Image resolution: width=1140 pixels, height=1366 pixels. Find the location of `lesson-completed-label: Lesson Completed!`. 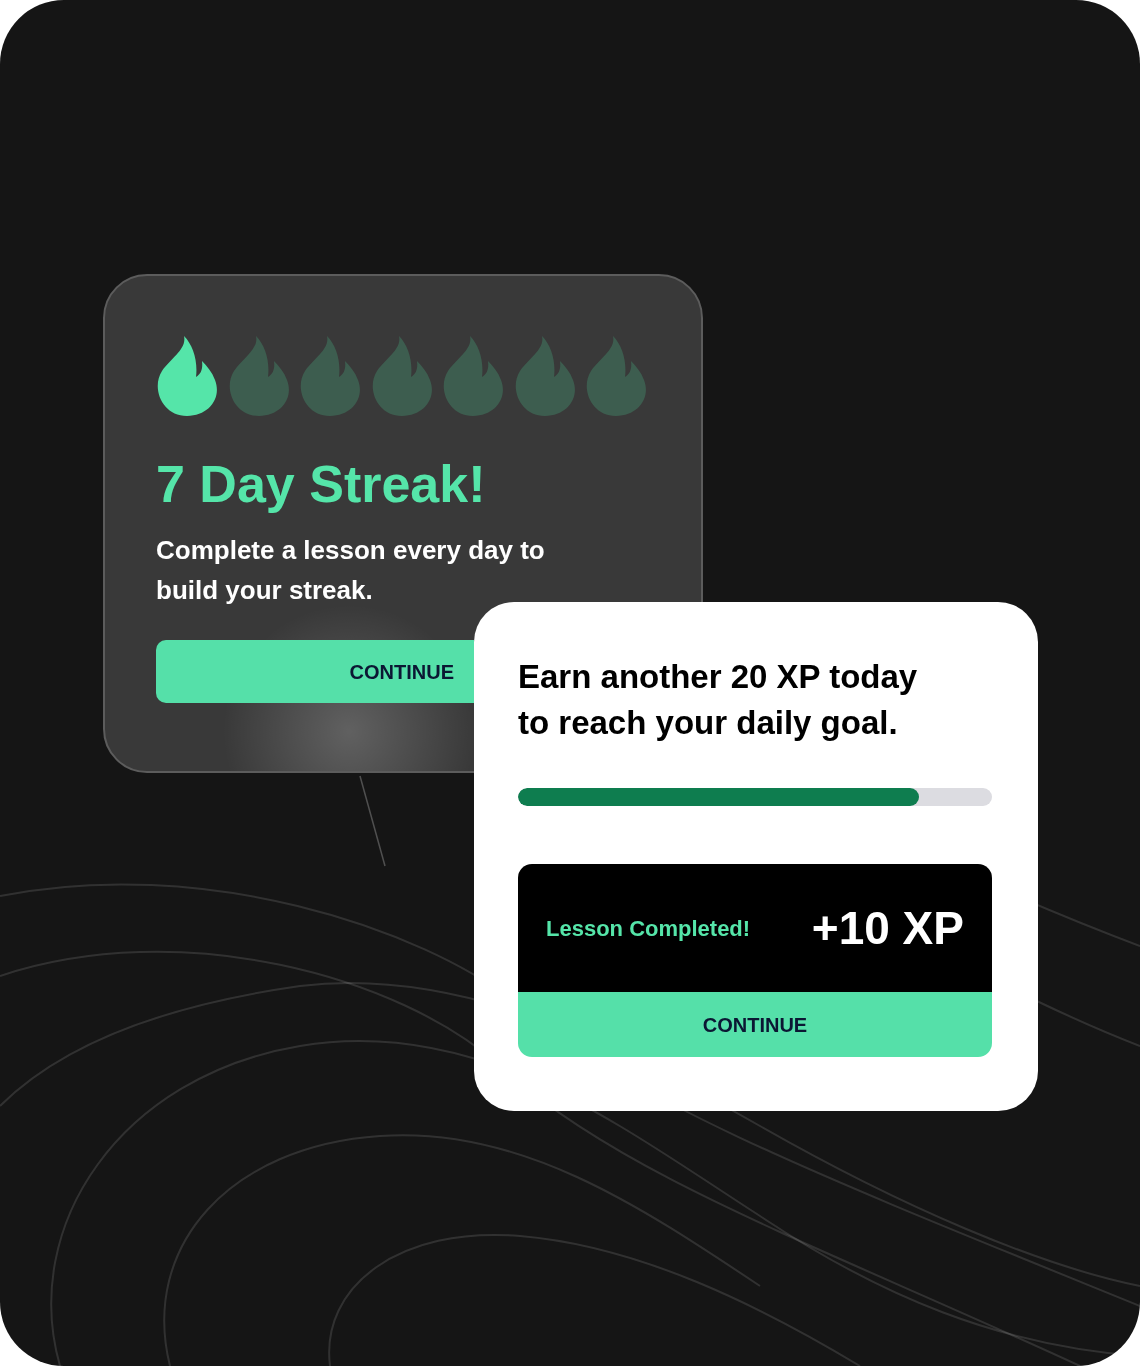

lesson-completed-label: Lesson Completed! is located at coordinates (648, 928).